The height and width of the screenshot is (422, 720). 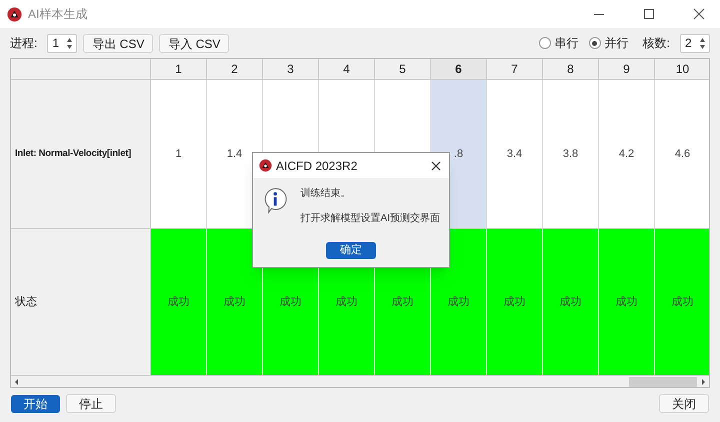 I want to click on export-csv-button: 导出 CSV, so click(x=118, y=43).